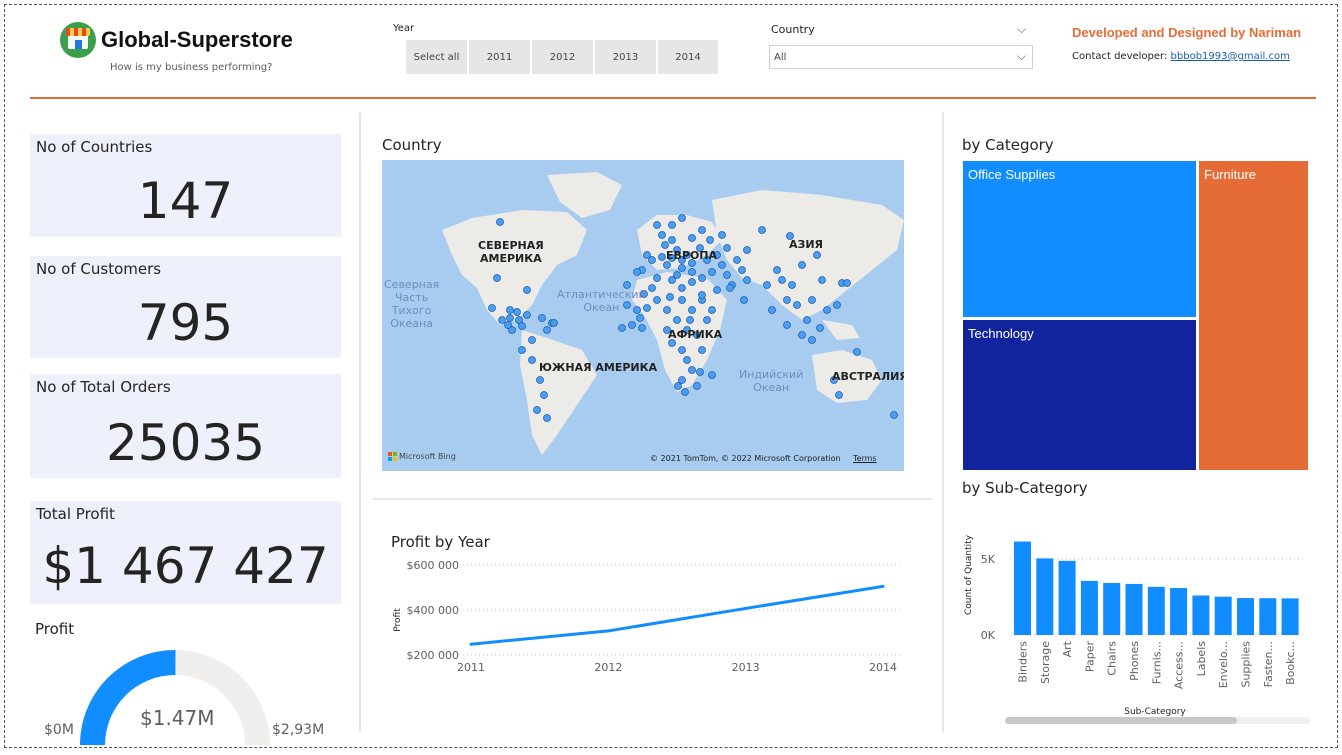  I want to click on map-label-north-america: СЕВЕРНАЯ АМЕРИКА, so click(511, 252).